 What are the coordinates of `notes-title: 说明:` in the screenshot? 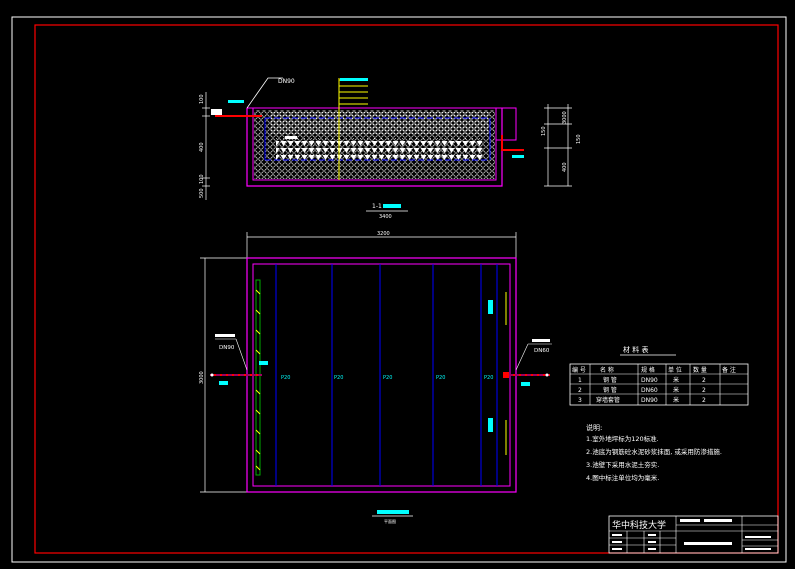 It's located at (594, 427).